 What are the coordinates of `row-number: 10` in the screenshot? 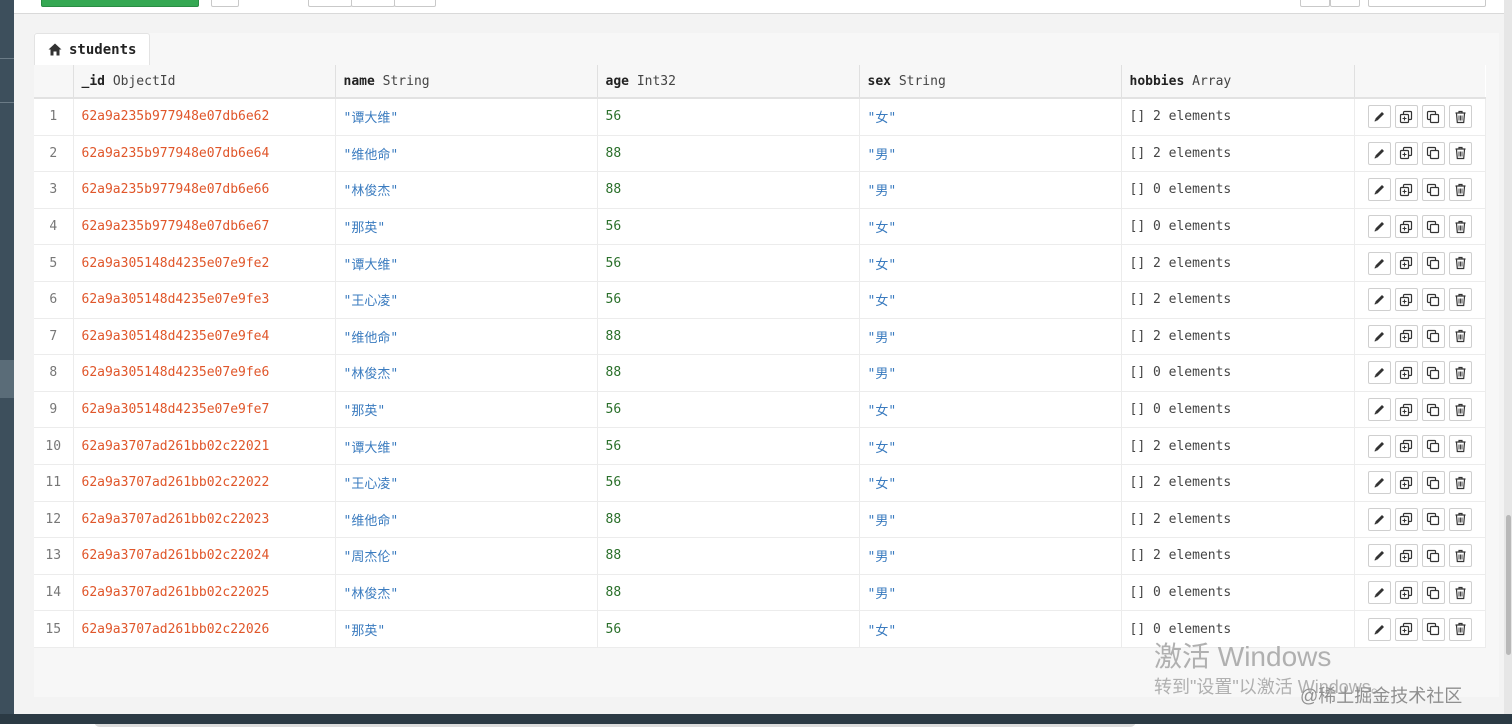 It's located at (54, 446).